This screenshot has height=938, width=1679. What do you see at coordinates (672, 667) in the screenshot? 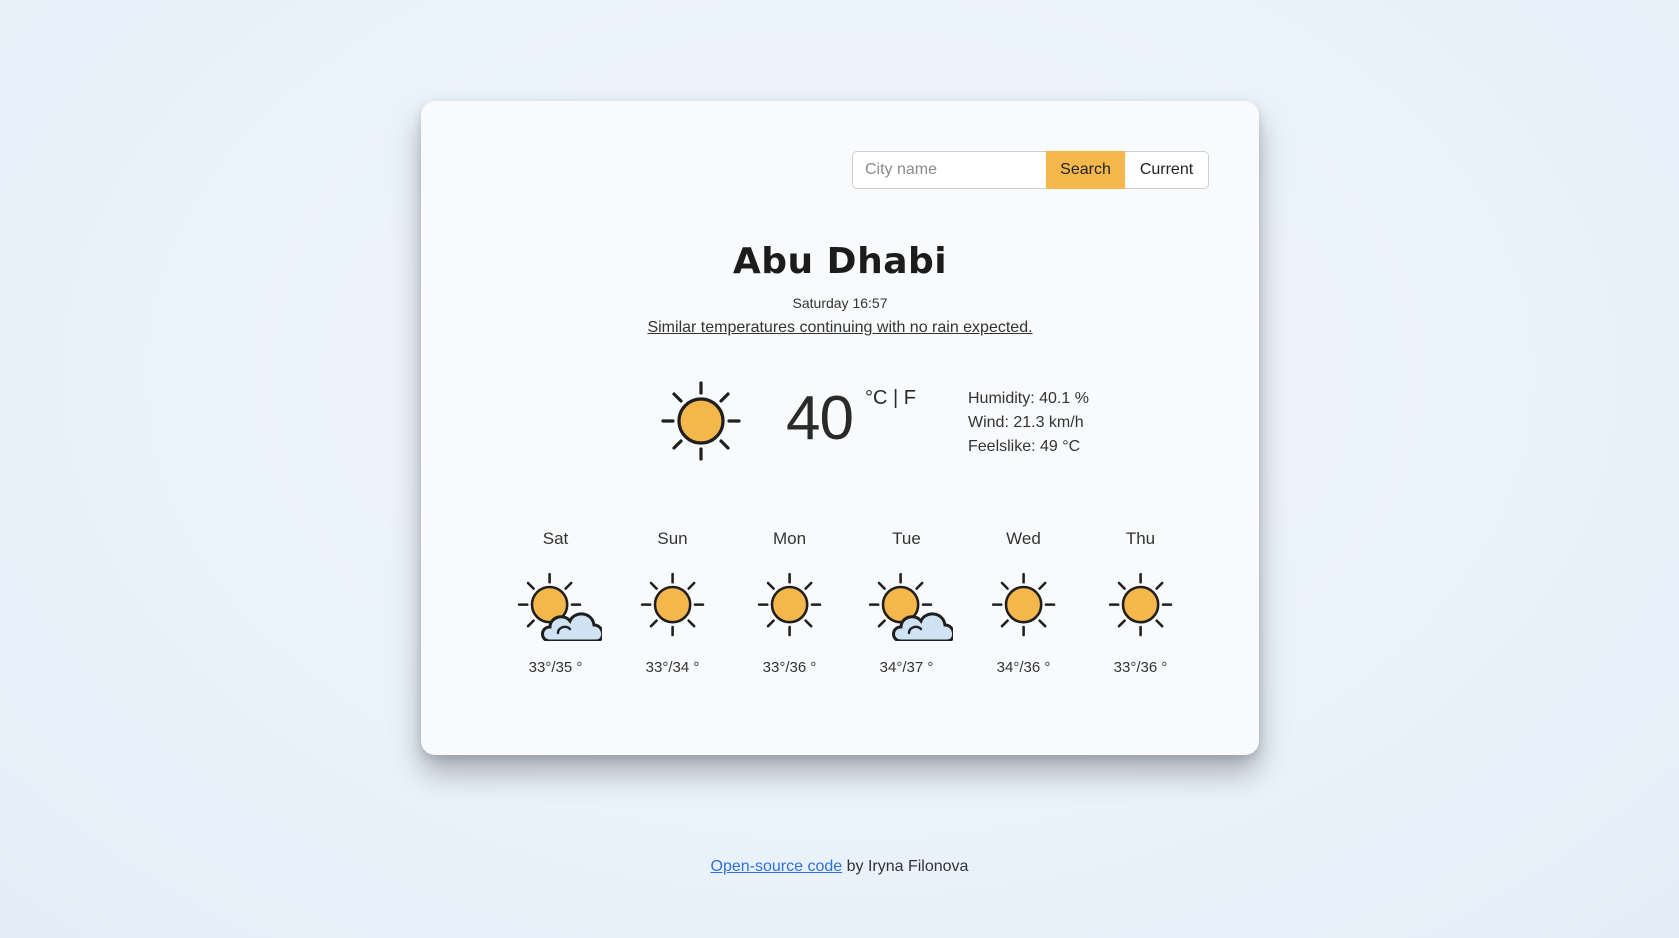
I see `forecast-day-temps: 33°/34 °` at bounding box center [672, 667].